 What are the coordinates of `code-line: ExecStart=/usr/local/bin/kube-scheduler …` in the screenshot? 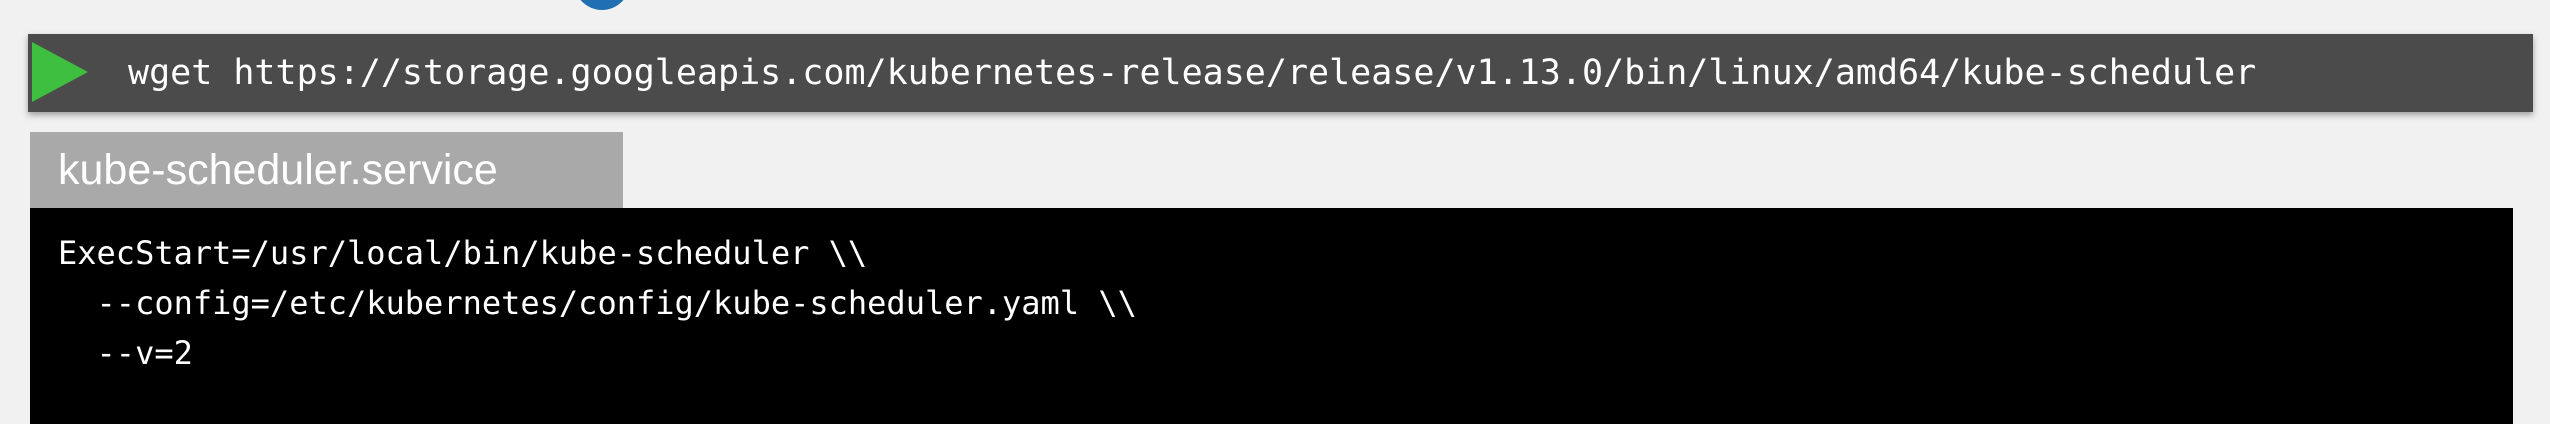 It's located at (463, 253).